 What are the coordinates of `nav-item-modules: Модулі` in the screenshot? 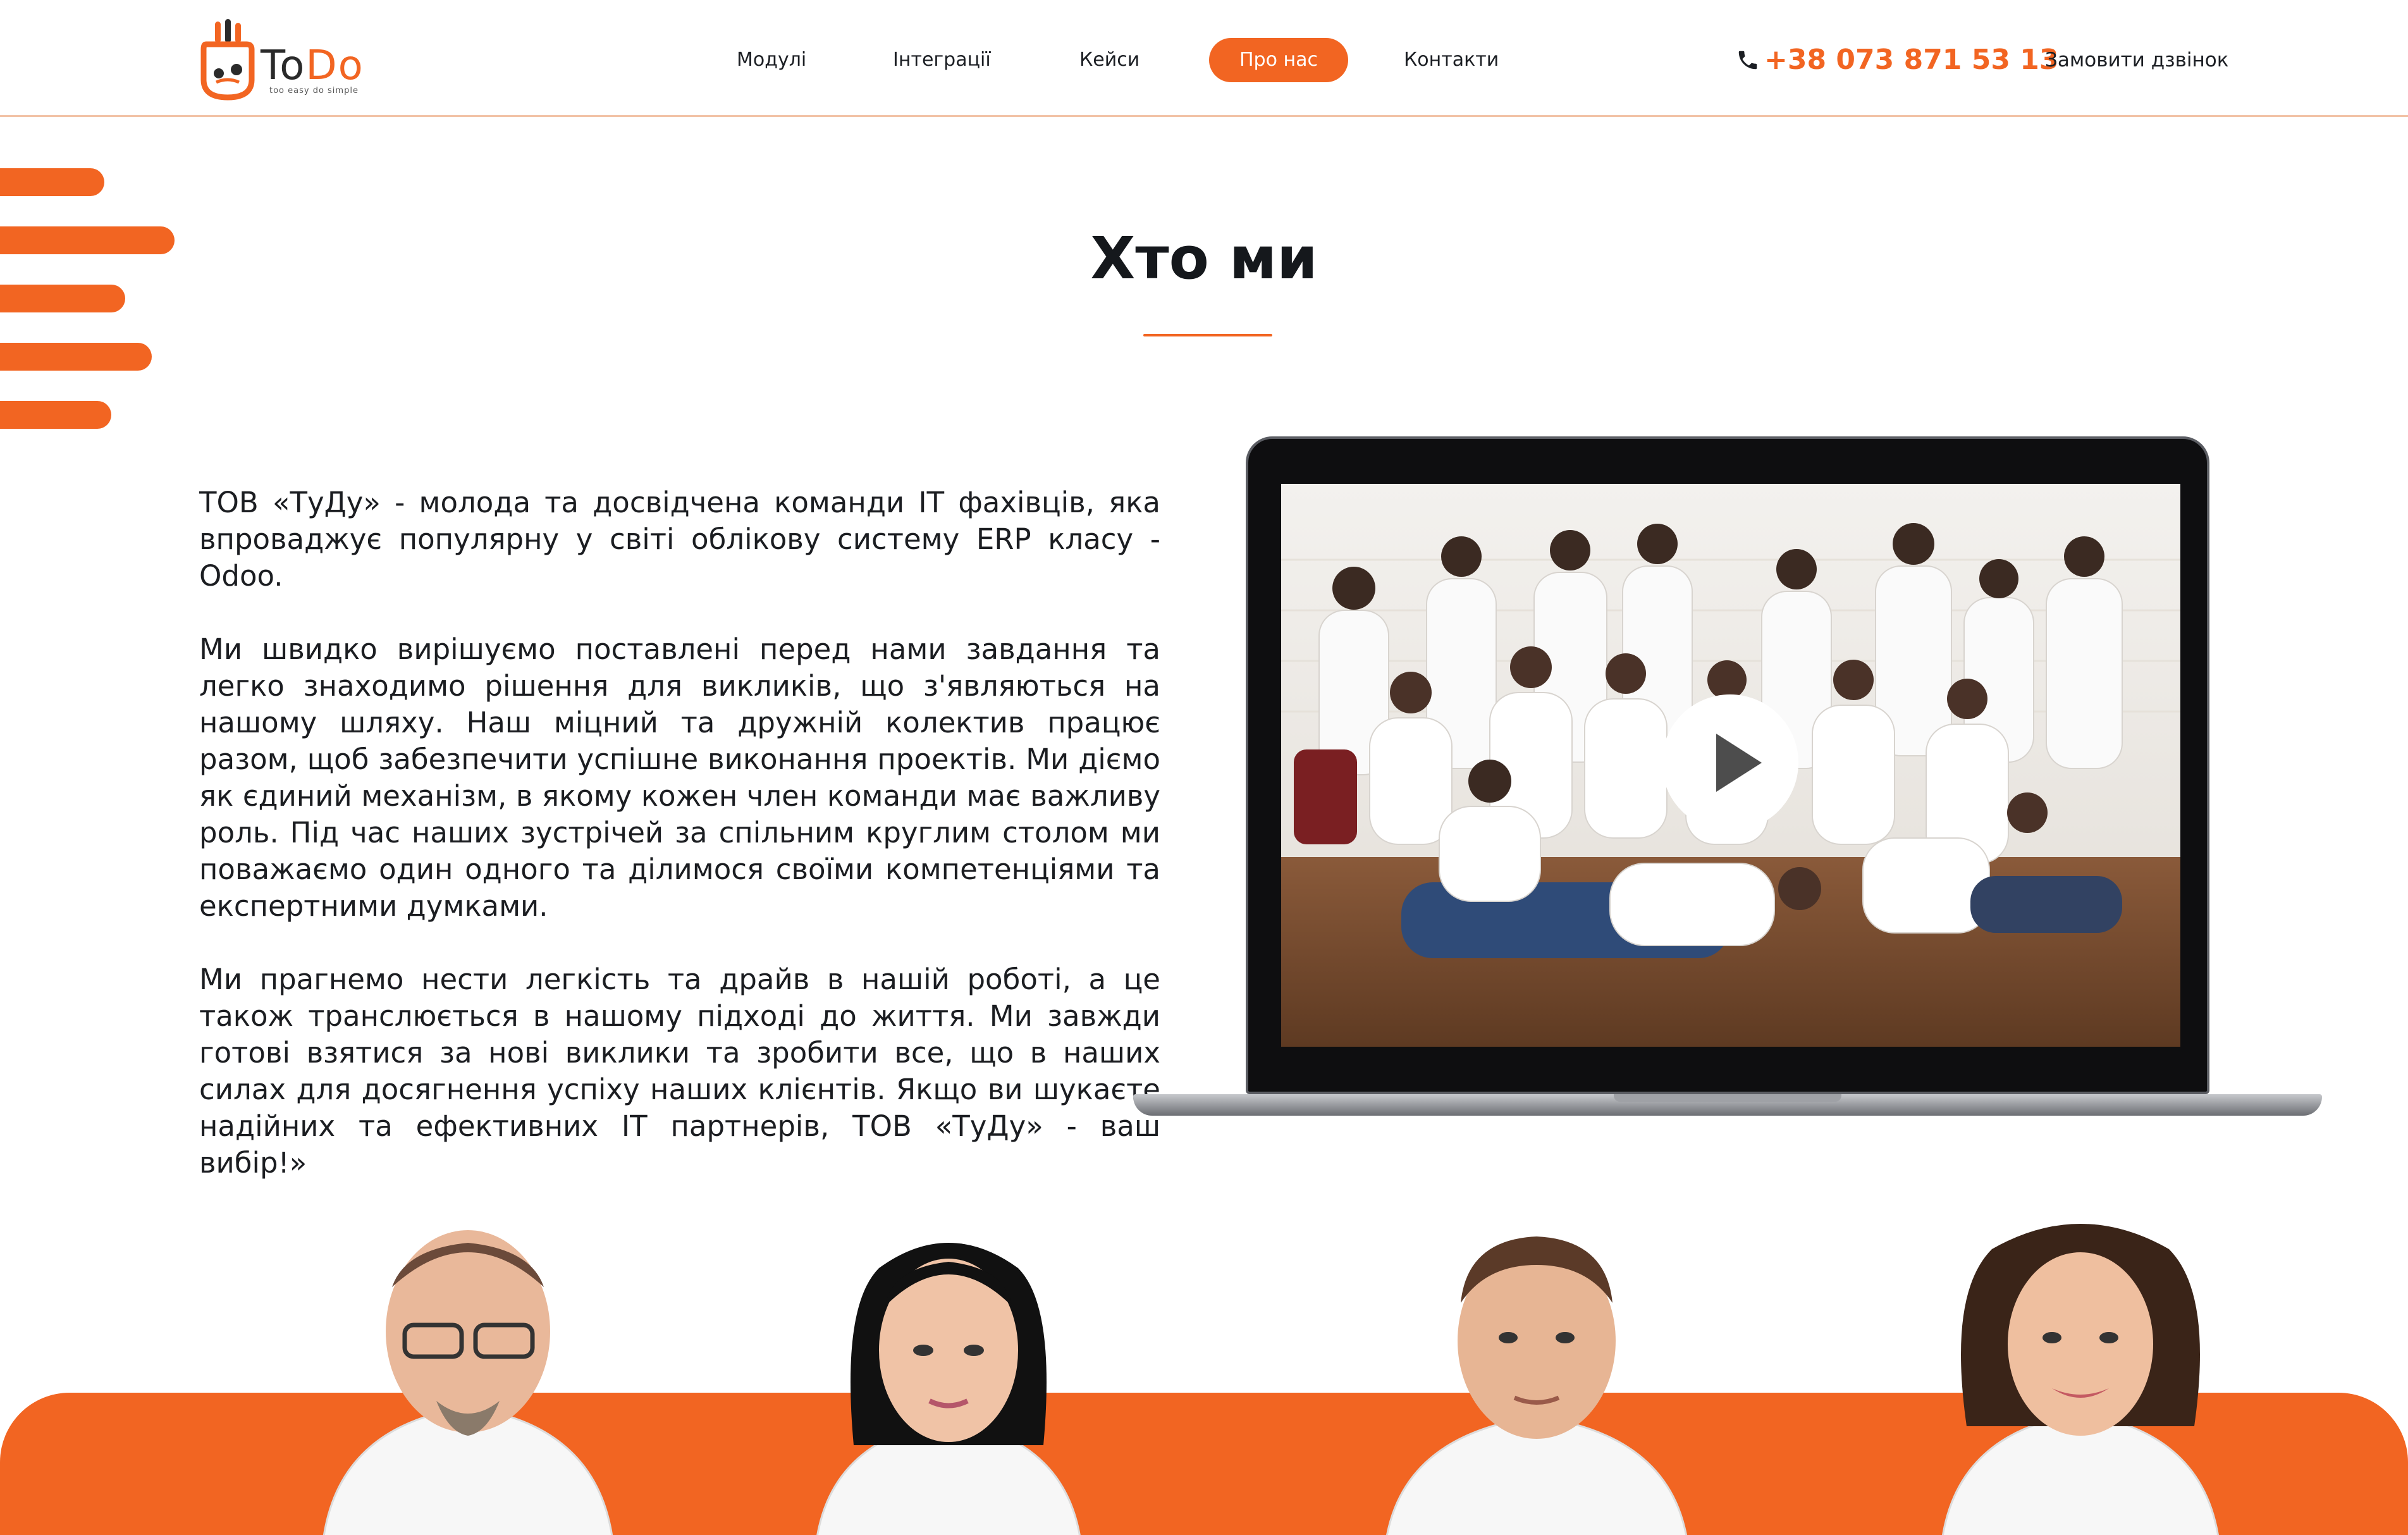 It's located at (771, 60).